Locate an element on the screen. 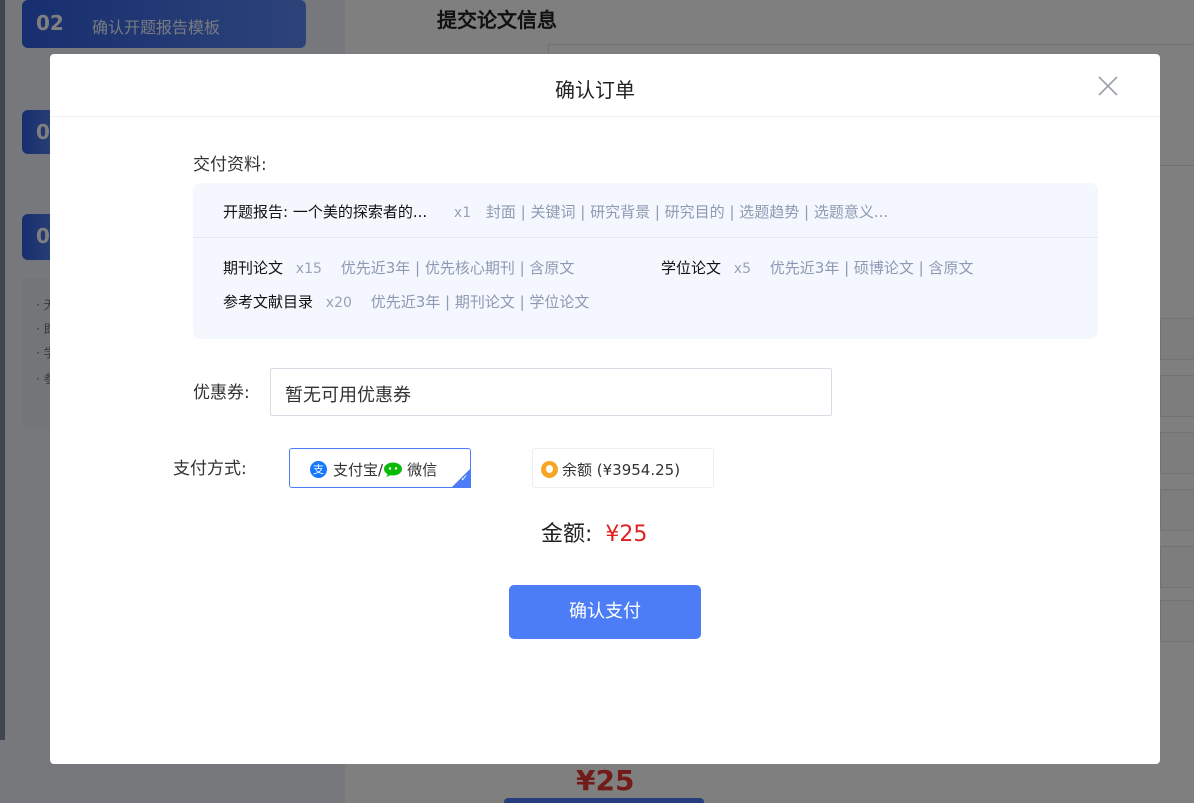 This screenshot has width=1194, height=803. modal-title: 确认订单 is located at coordinates (595, 90).